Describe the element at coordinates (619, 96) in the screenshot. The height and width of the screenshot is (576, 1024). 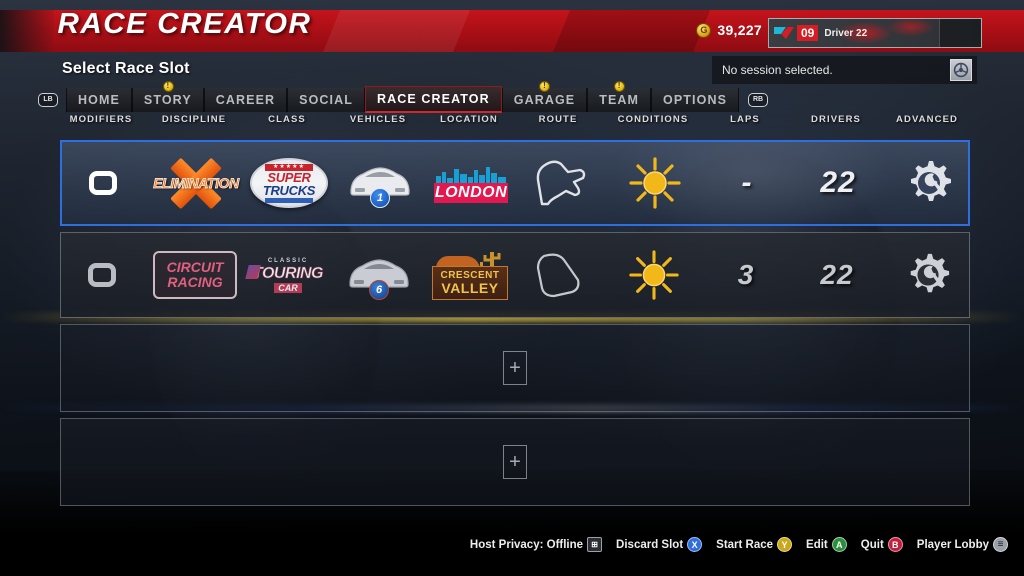
I see `nav-tab-team: ! TEAM` at that location.